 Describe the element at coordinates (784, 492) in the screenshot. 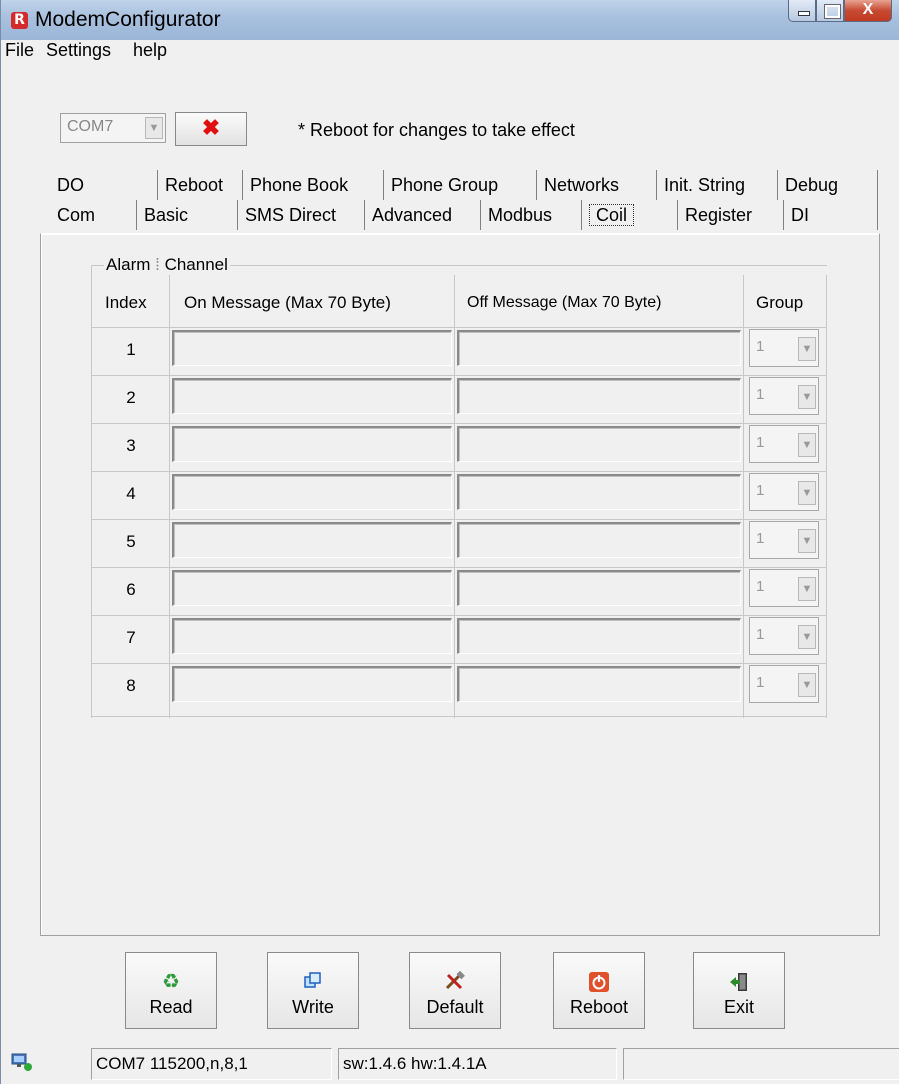

I see `group-select-4: 1 ▼` at that location.